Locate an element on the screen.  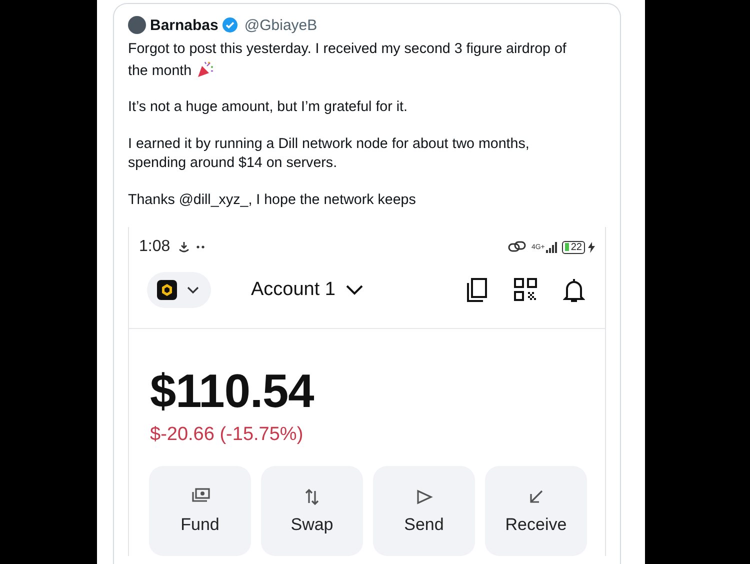
battery-indicator: 22 is located at coordinates (573, 247).